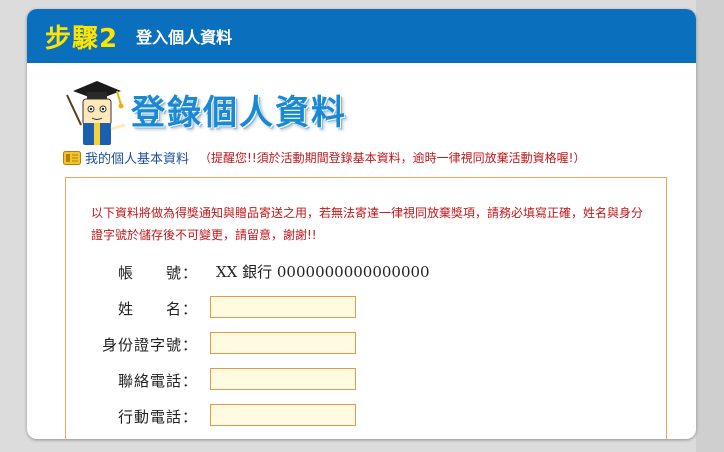 The image size is (724, 452). Describe the element at coordinates (157, 417) in the screenshot. I see `mobile-label: 行動電話：` at that location.